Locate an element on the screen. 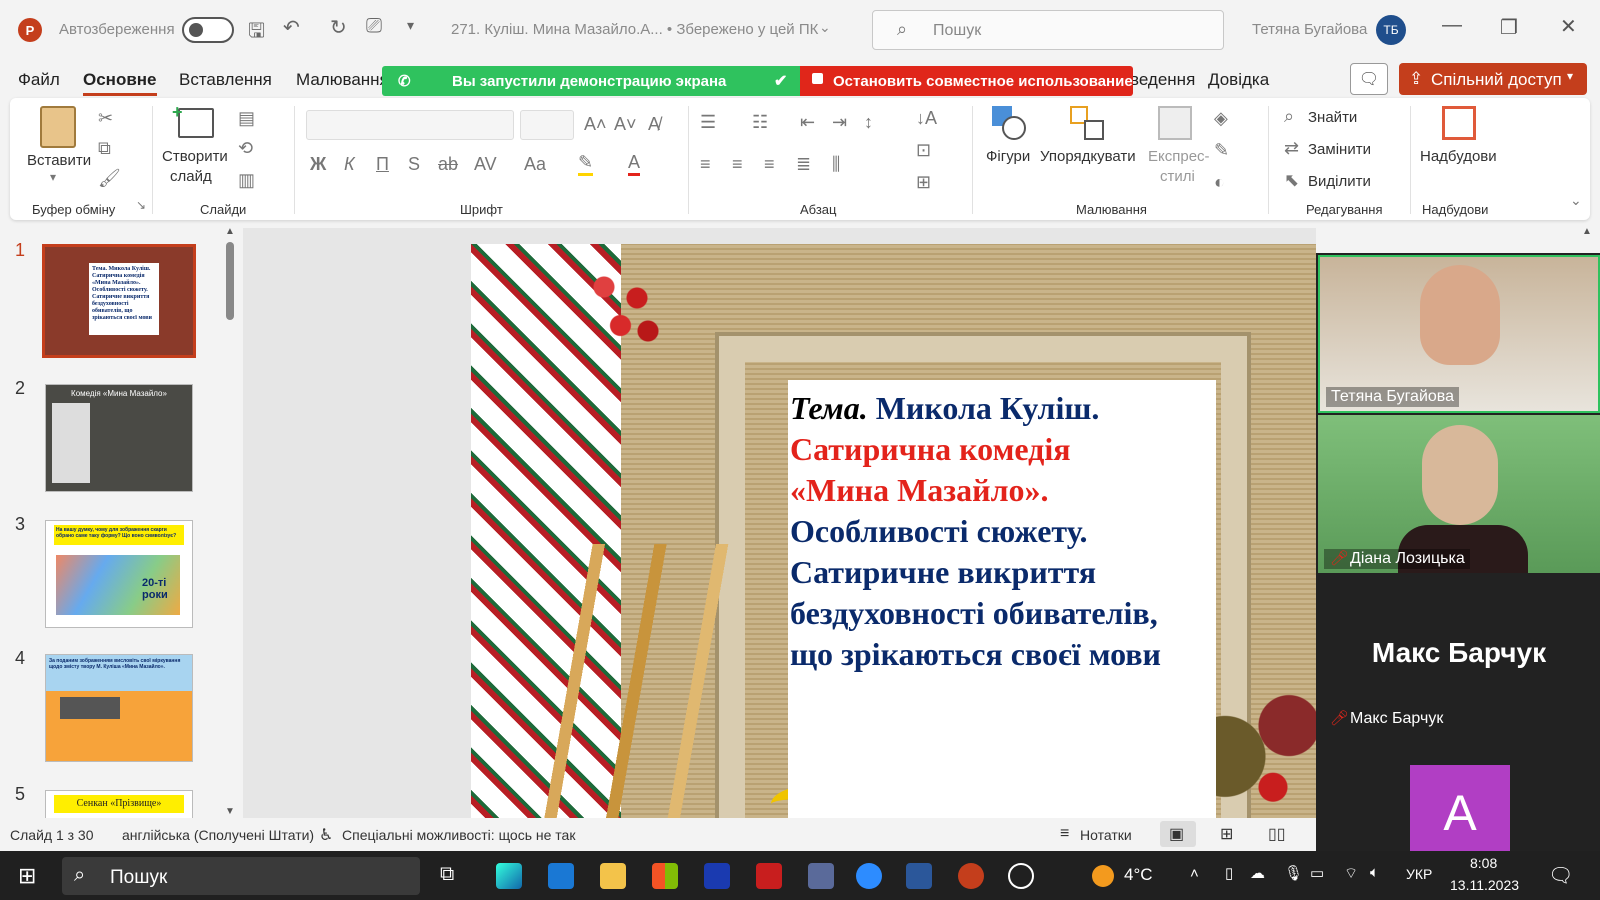 This screenshot has height=900, width=1600. store-icon is located at coordinates (665, 876).